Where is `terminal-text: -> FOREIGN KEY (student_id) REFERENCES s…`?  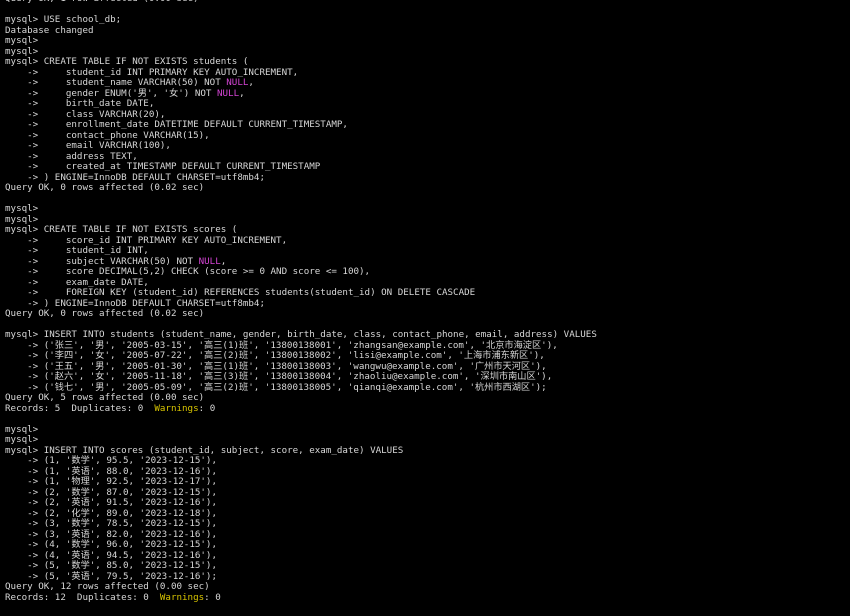
terminal-text: -> FOREIGN KEY (student_id) REFERENCES s… is located at coordinates (240, 292).